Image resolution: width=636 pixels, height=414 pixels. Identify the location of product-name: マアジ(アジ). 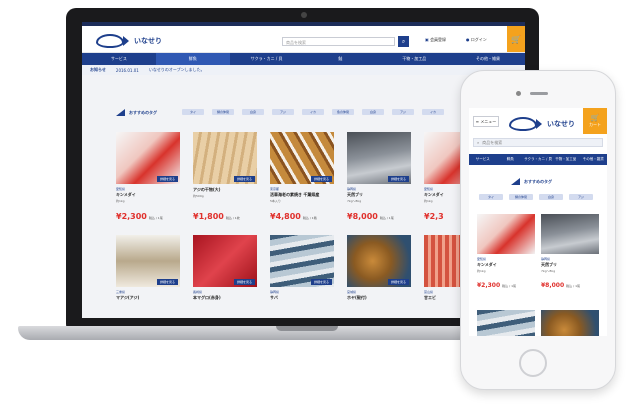
(128, 297).